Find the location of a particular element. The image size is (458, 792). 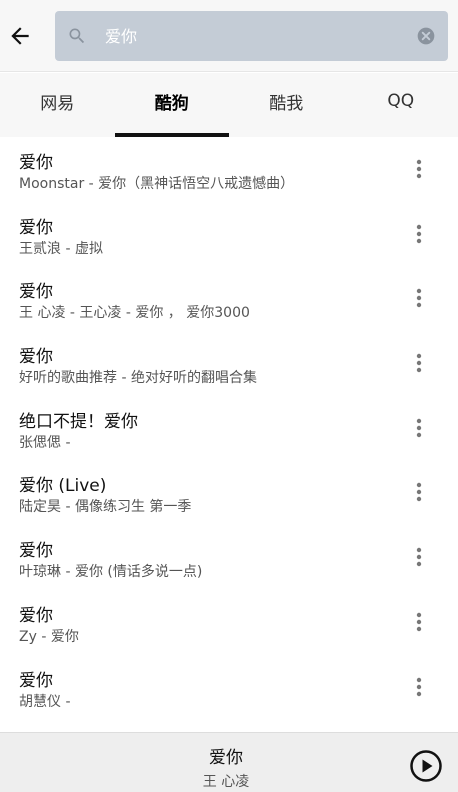

song-title: 绝口不提！爱你 is located at coordinates (78, 421).